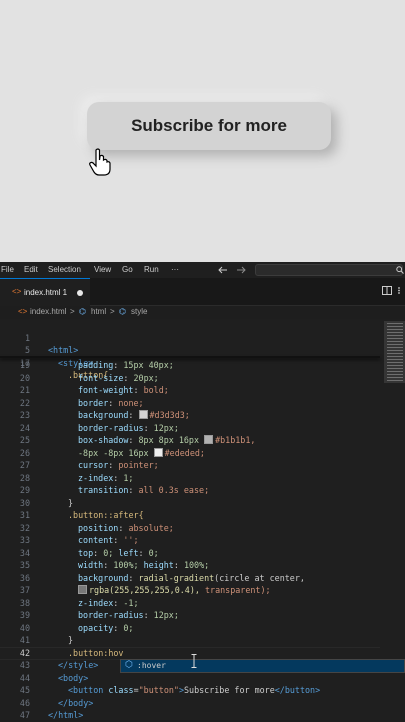  I want to click on css-property: z-index, so click(96, 602).